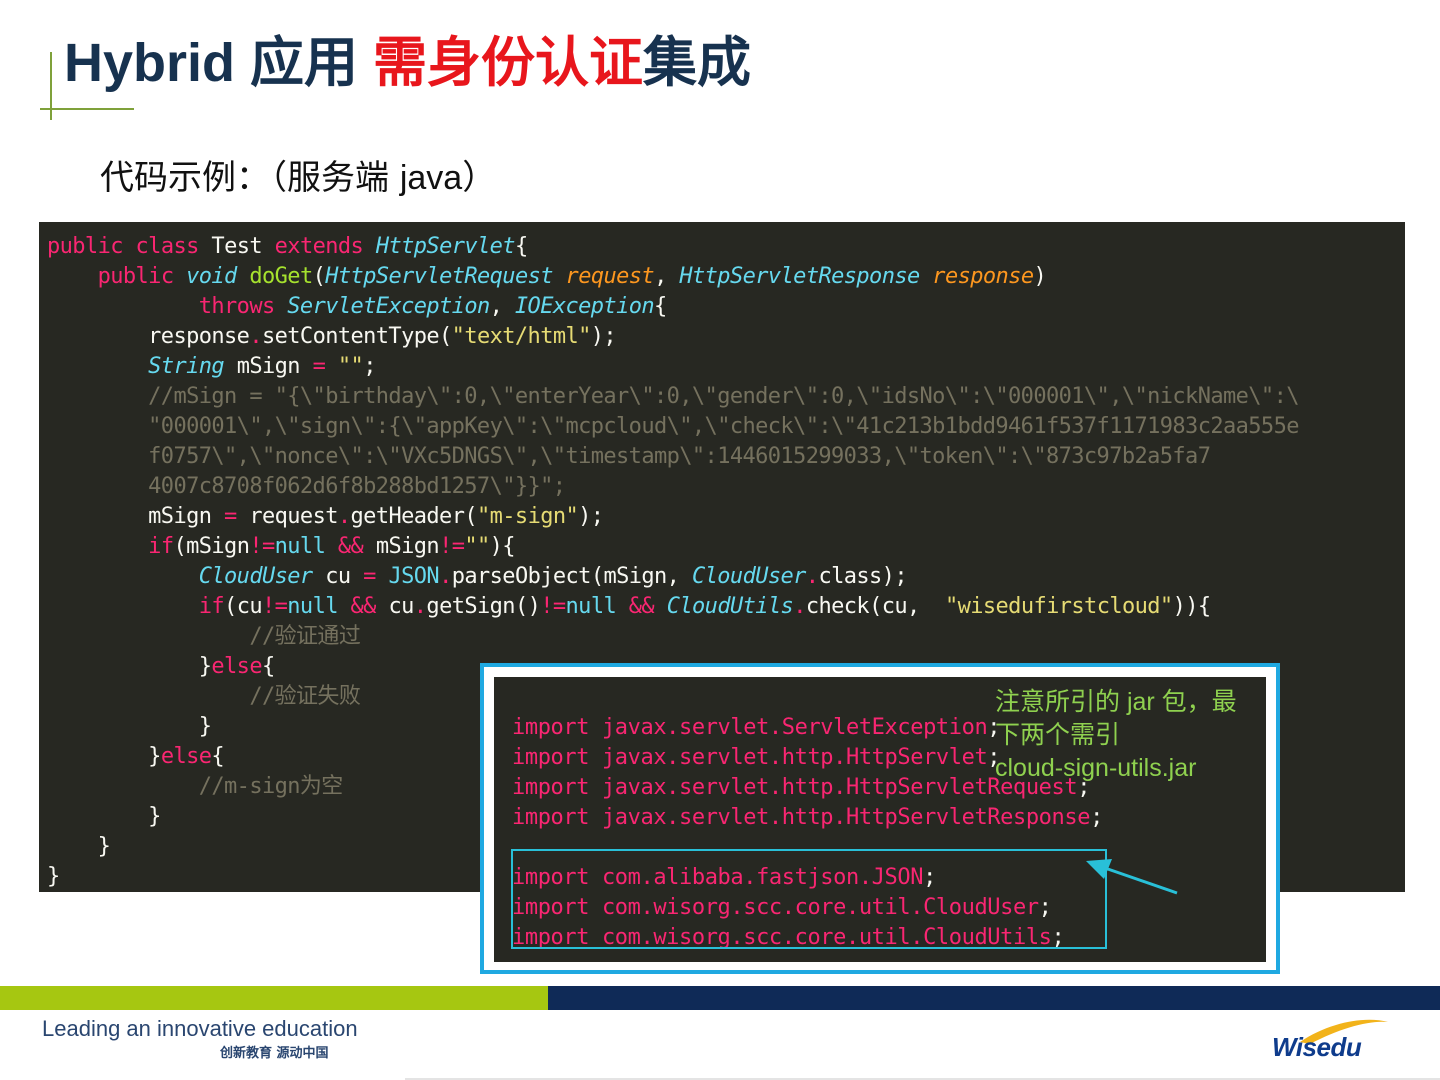 The image size is (1440, 1080). I want to click on note-line-2: 下两个需引, so click(1058, 735).